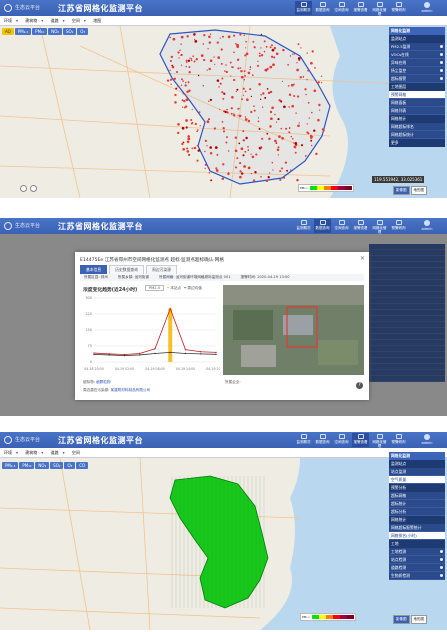  What do you see at coordinates (417, 568) in the screenshot?
I see `panel-item: 道路检测` at bounding box center [417, 568].